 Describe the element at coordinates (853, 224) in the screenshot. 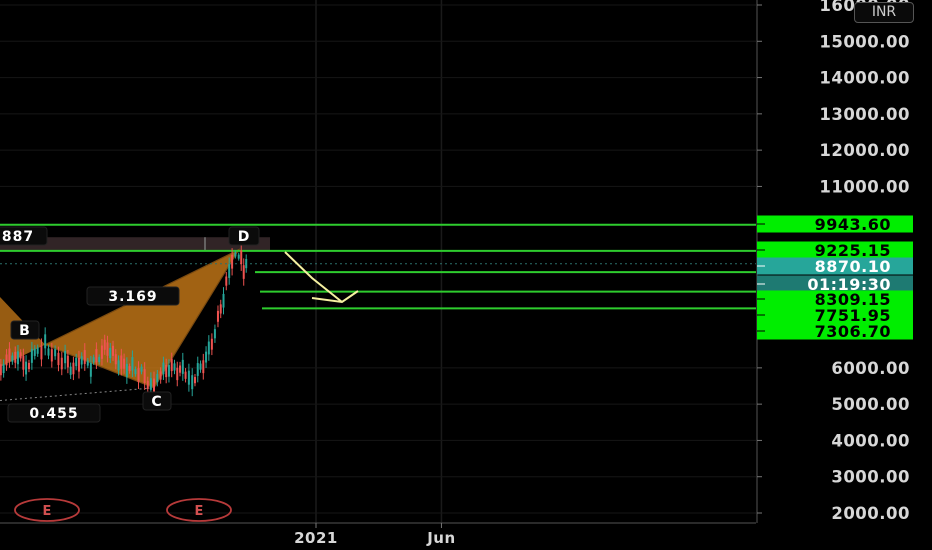

I see `price-tag-0: 9943.60` at that location.